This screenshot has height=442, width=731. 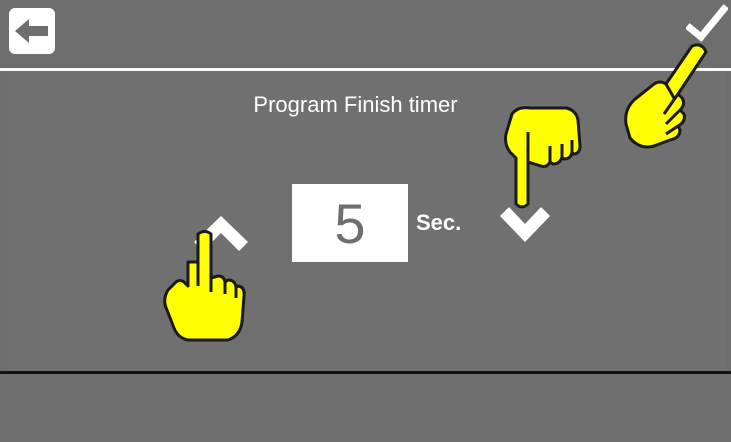 What do you see at coordinates (439, 222) in the screenshot?
I see `timer-unit-label: Sec.` at bounding box center [439, 222].